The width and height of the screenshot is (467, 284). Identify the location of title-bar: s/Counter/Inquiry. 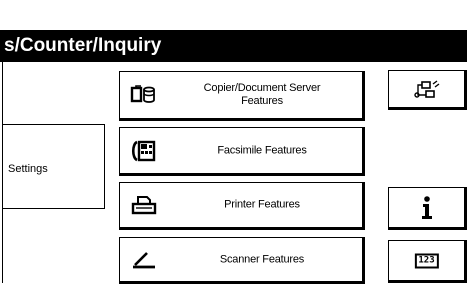
(233, 46).